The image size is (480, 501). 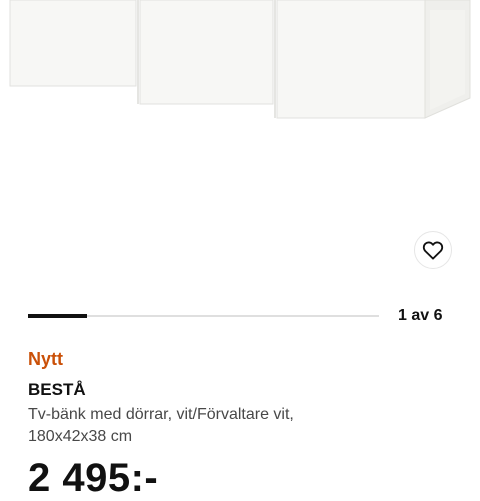 I want to click on product-description-line: Tv-bänk med dörrar, vit/Förvaltare vit,, so click(x=161, y=414).